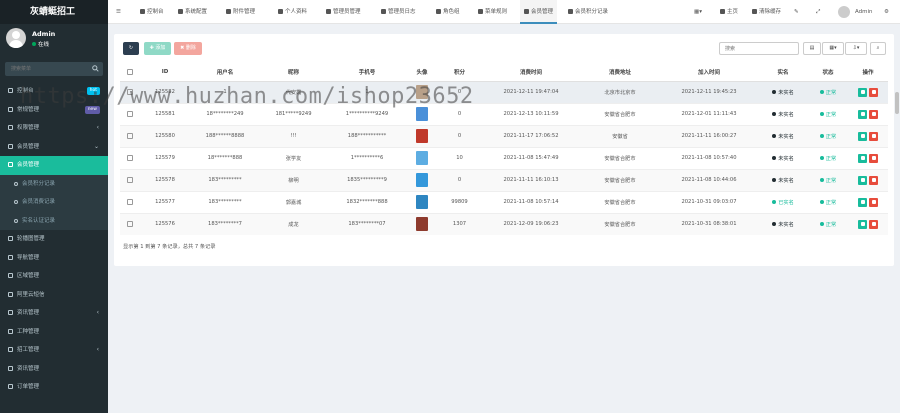  I want to click on tab-label: 管理员管理, so click(347, 12).